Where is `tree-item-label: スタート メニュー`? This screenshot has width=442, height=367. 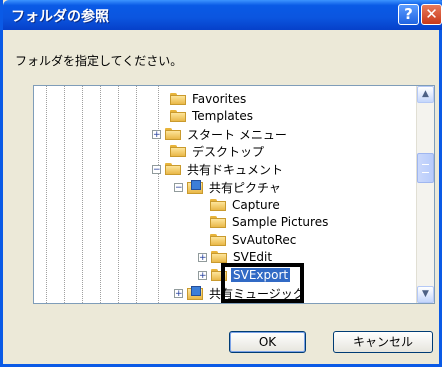
tree-item-label: スタート メニュー is located at coordinates (237, 134).